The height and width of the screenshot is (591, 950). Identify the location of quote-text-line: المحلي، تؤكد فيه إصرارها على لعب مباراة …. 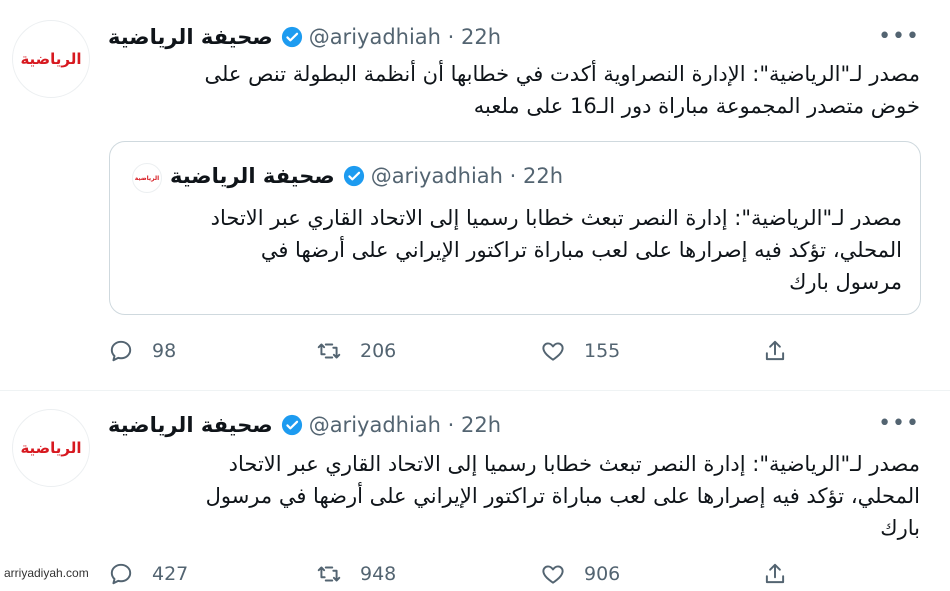
(581, 250).